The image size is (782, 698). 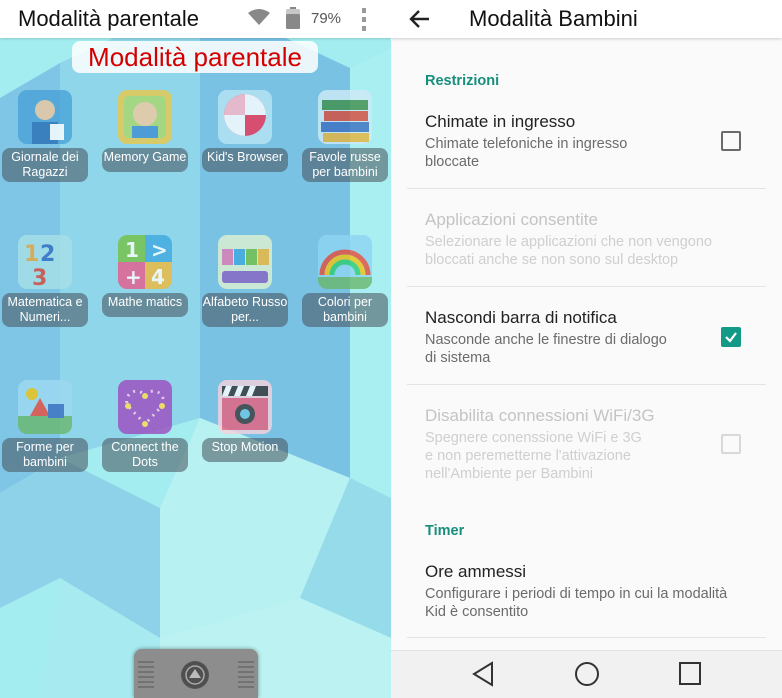 I want to click on dock-grip-right, so click(x=246, y=675).